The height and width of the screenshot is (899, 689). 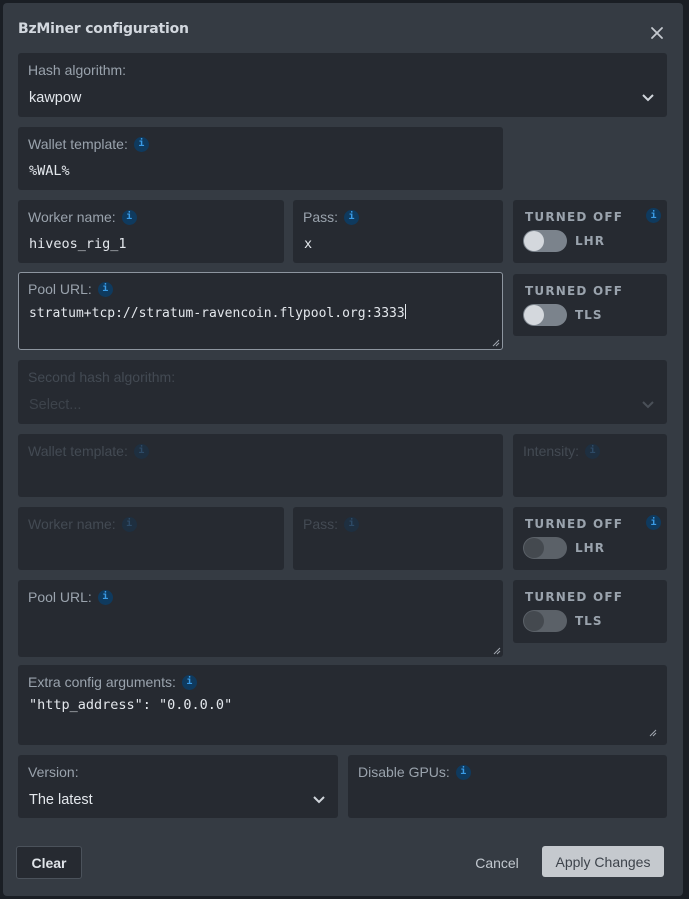 I want to click on second-lhr-toggle-box: TURNED OFF i LHR, so click(x=590, y=538).